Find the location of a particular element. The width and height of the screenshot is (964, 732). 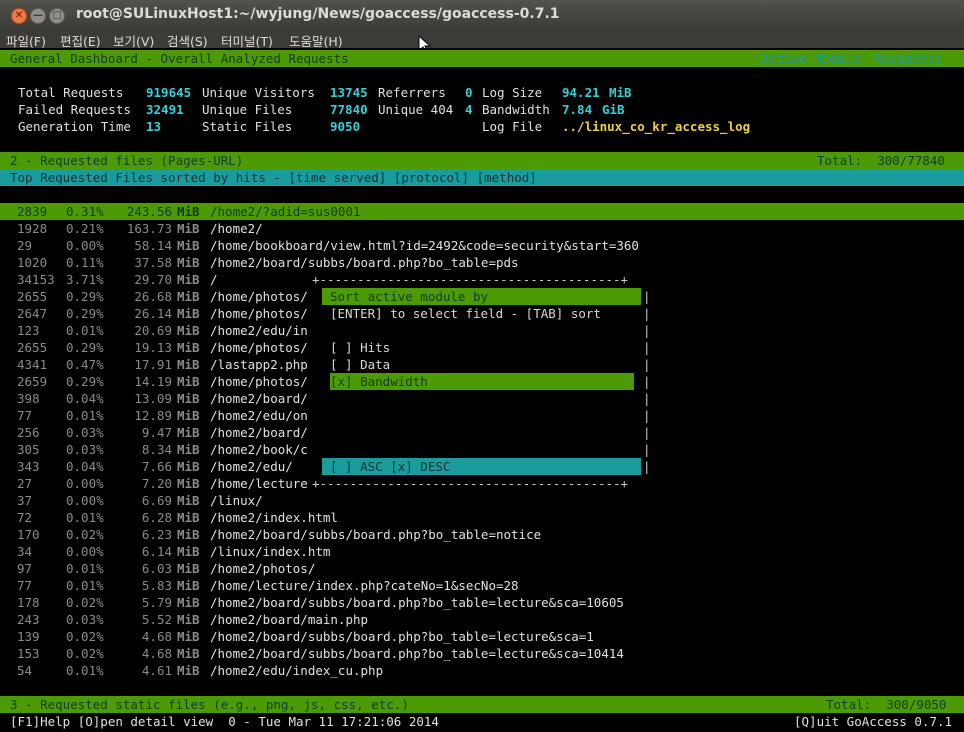

path-cell: /home2/index.html is located at coordinates (274, 517).